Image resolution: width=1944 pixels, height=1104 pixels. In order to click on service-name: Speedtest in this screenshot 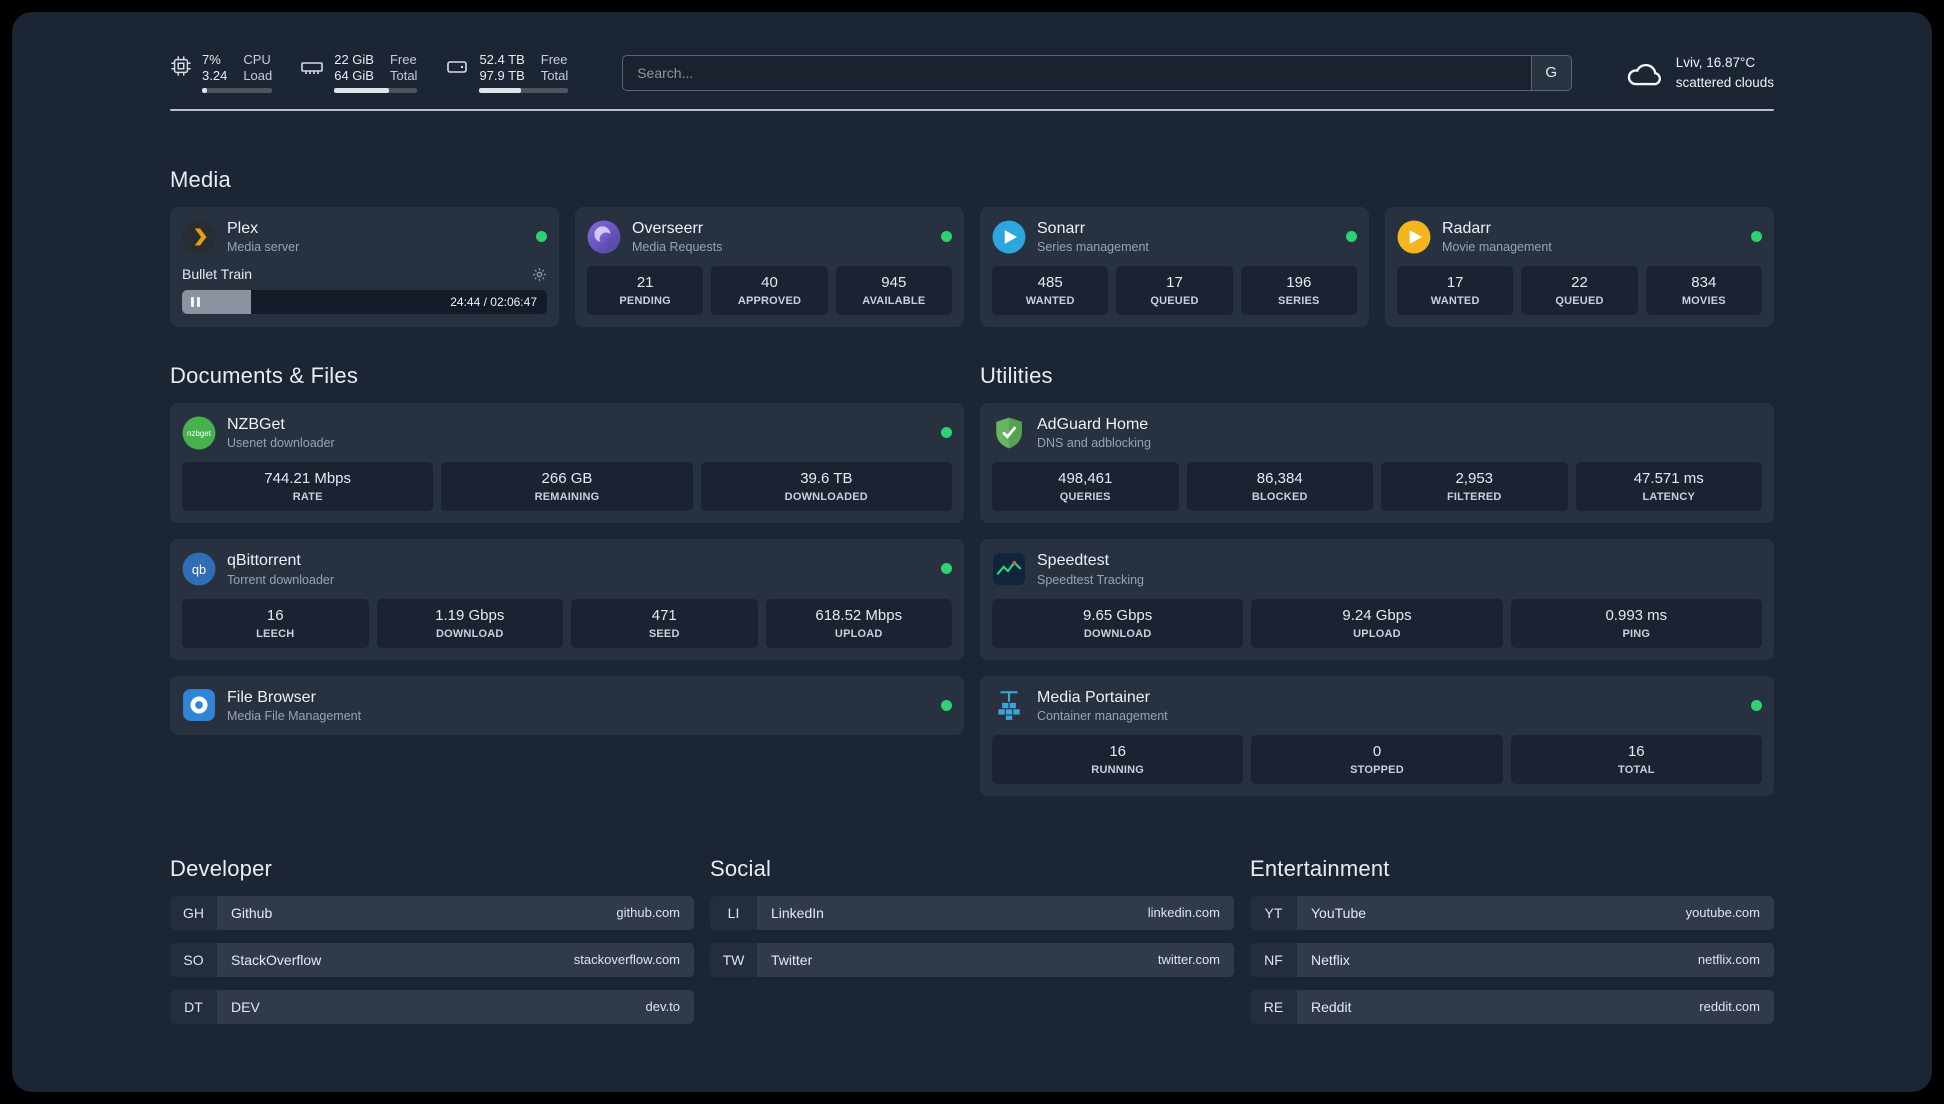, I will do `click(1073, 561)`.